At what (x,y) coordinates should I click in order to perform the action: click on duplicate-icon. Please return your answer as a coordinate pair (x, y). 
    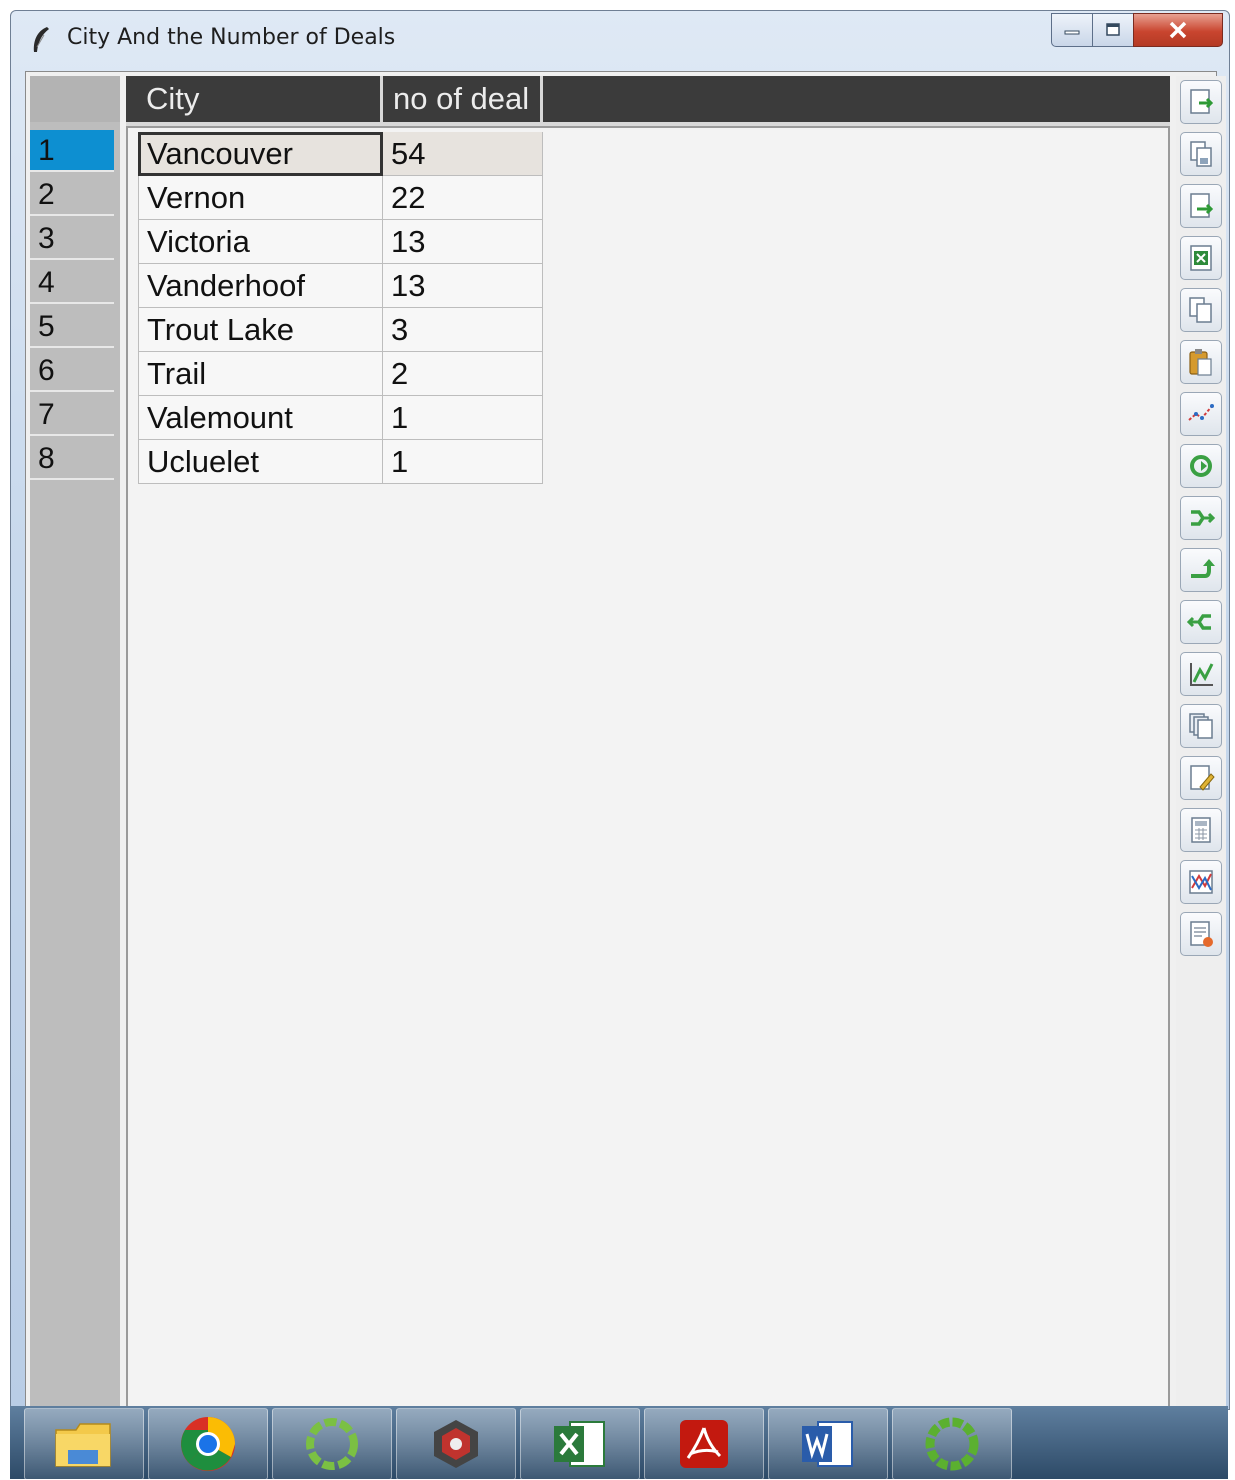
    Looking at the image, I should click on (1201, 726).